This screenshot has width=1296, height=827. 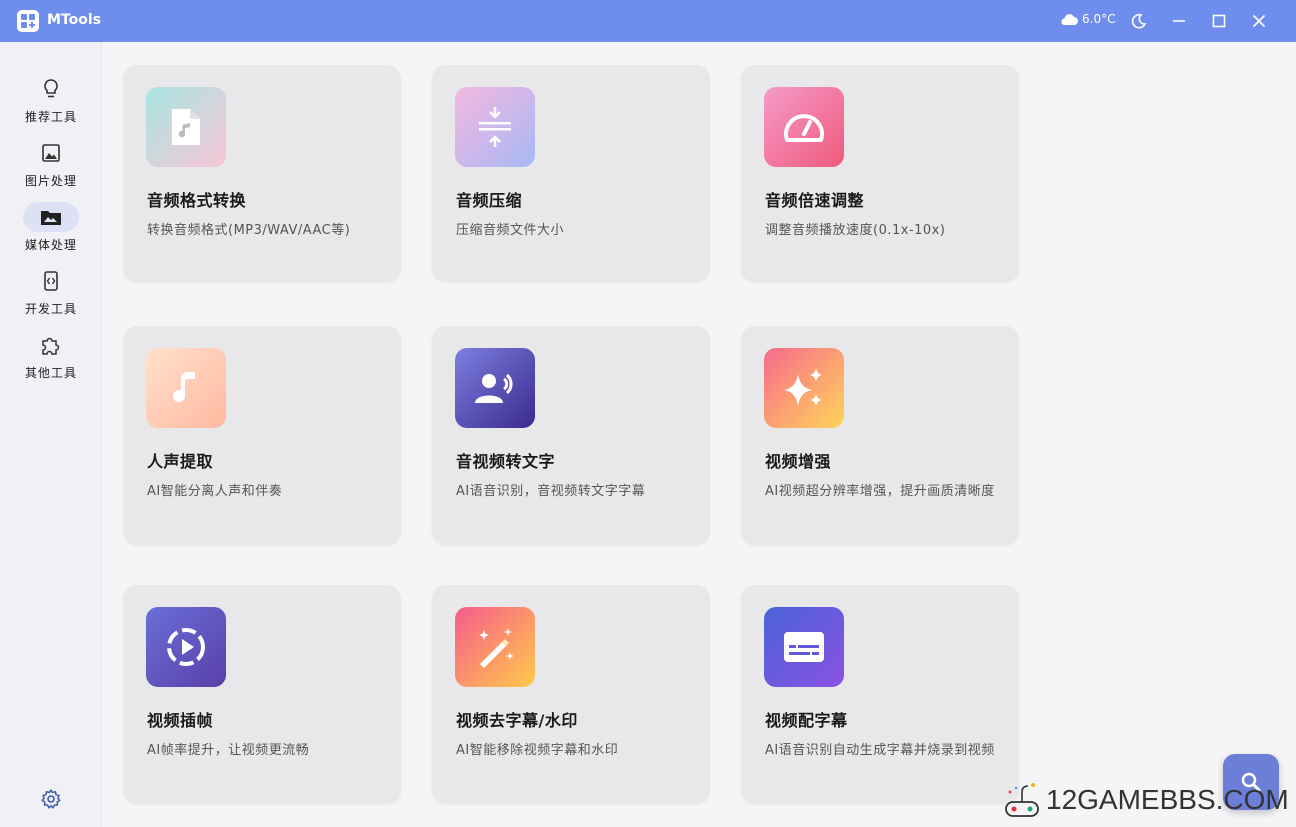 What do you see at coordinates (51, 434) in the screenshot?
I see `sidebar: 推荐工具 图片处理 媒体处理 开发工具 其他工具` at bounding box center [51, 434].